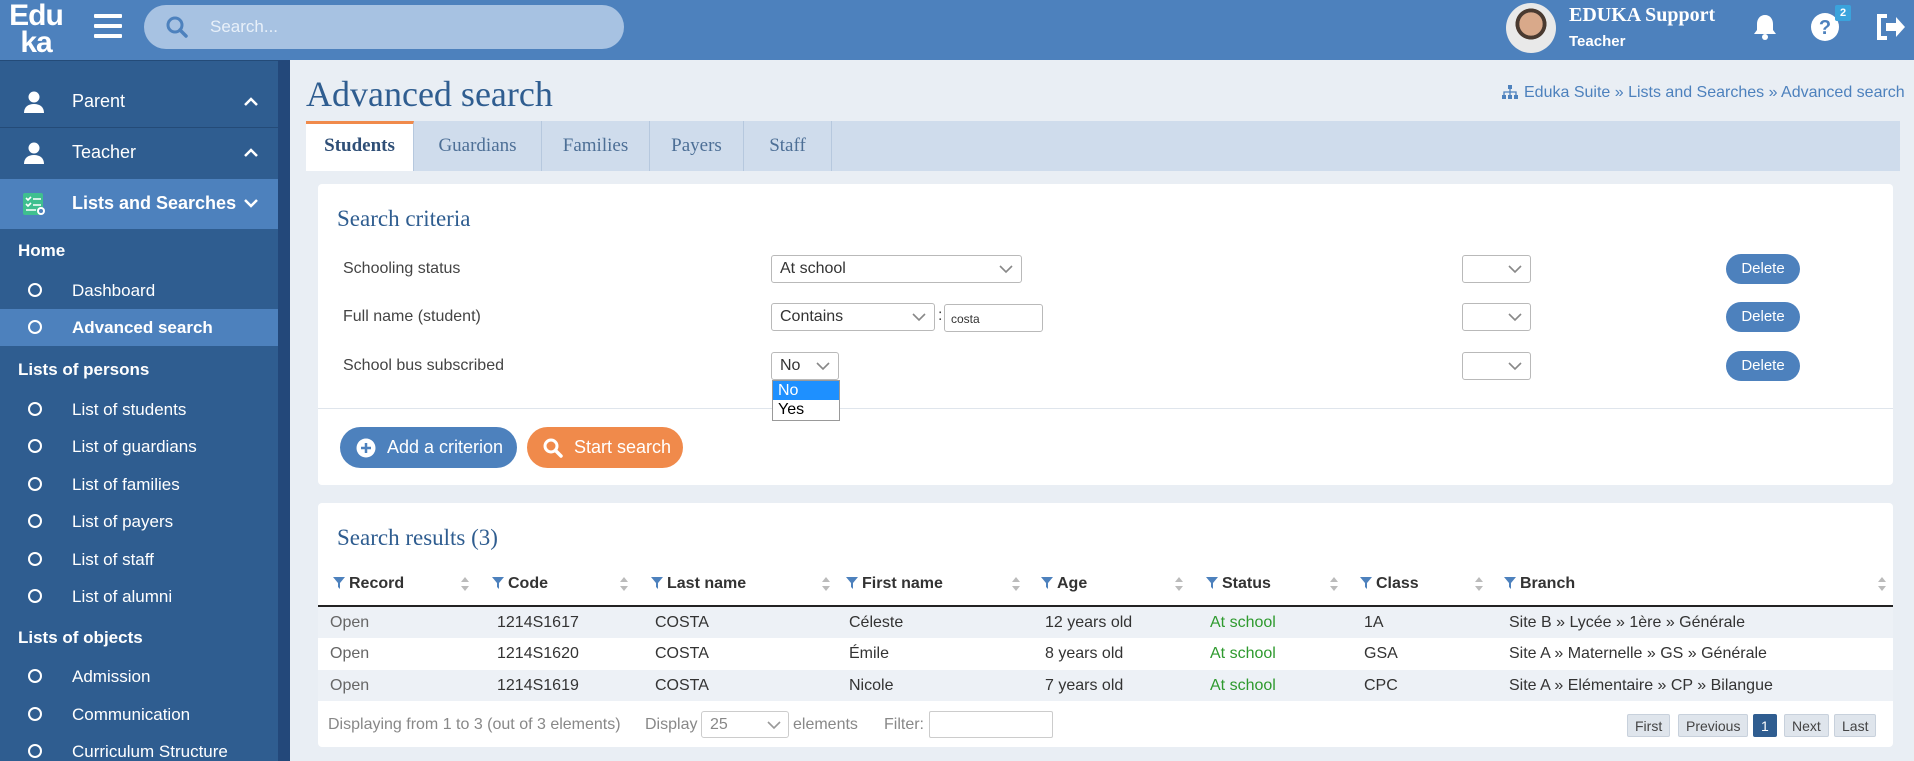 Image resolution: width=1914 pixels, height=761 pixels. Describe the element at coordinates (596, 146) in the screenshot. I see `tab-families: Families` at that location.